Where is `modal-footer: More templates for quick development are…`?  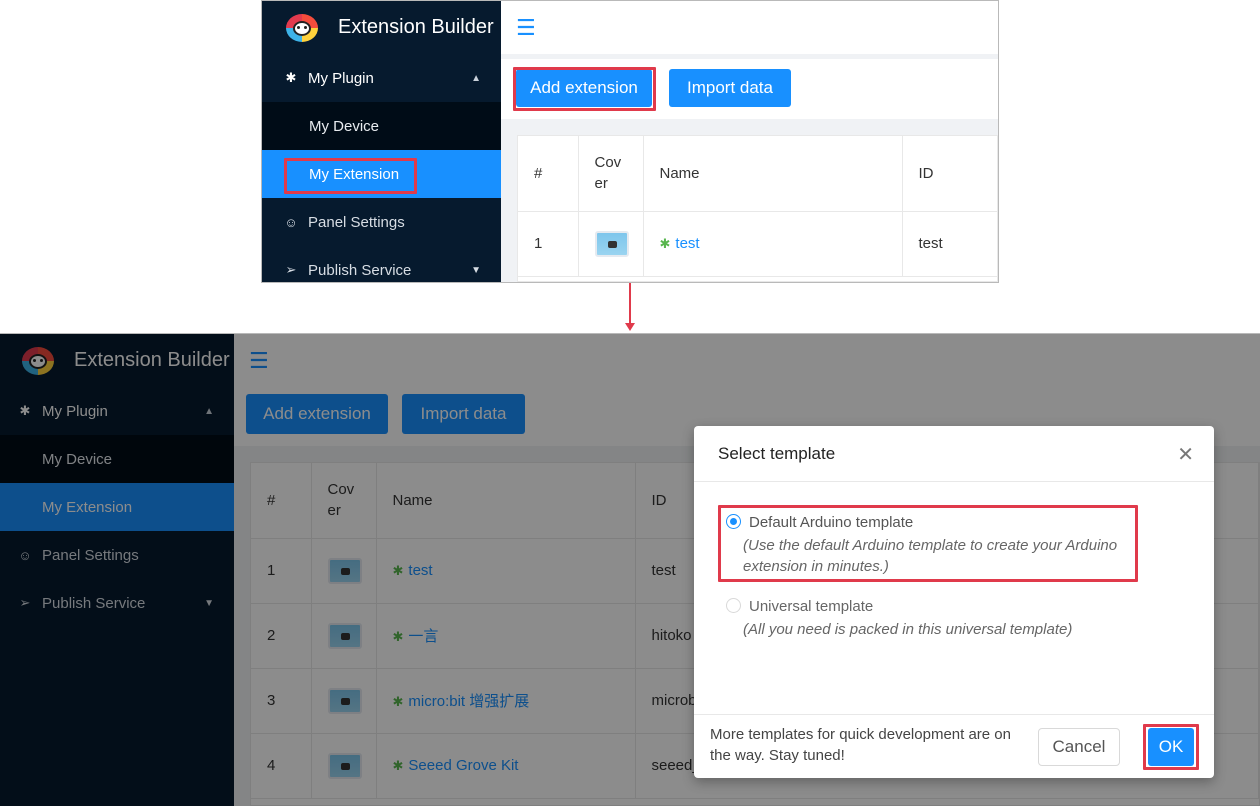
modal-footer: More templates for quick development are… is located at coordinates (954, 746).